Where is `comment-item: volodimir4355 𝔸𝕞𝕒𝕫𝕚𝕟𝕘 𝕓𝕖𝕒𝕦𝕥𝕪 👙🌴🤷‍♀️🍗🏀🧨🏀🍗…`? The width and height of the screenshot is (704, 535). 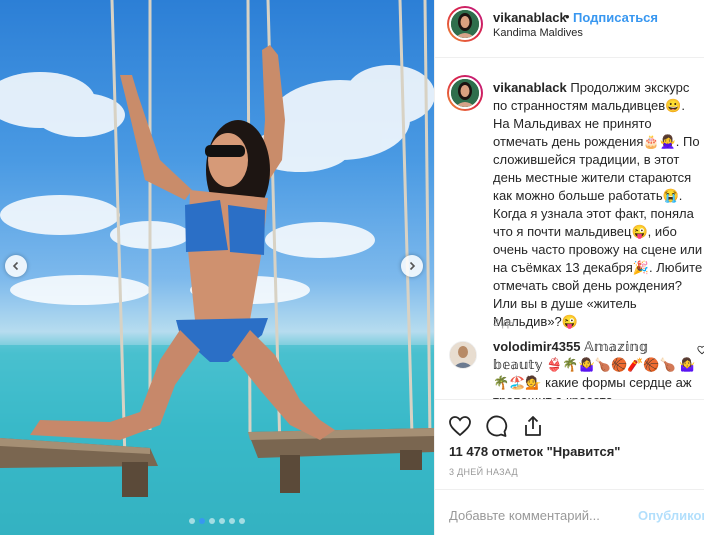 comment-item: volodimir4355 𝔸𝕞𝕒𝕫𝕚𝕟𝕘 𝕓𝕖𝕒𝕦𝕥𝕪 👙🌴🤷‍♀️🍗🏀🧨🏀🍗… is located at coordinates (595, 368).